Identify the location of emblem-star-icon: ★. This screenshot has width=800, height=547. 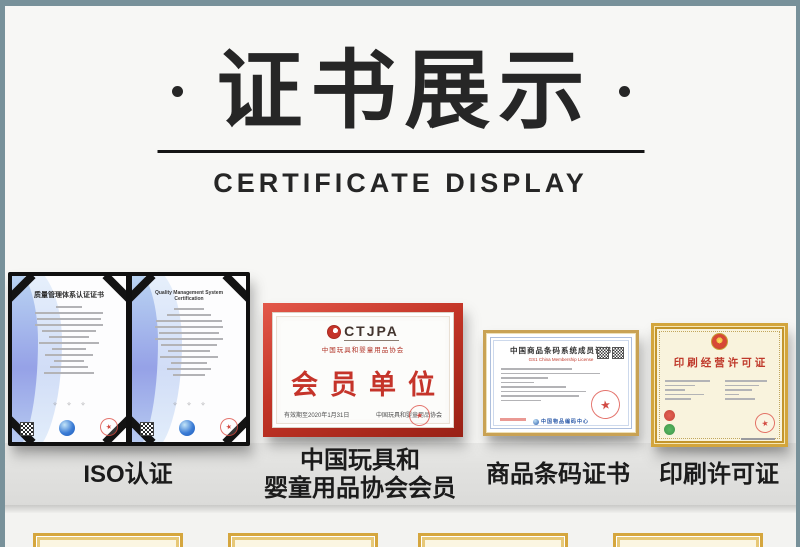
(719, 342).